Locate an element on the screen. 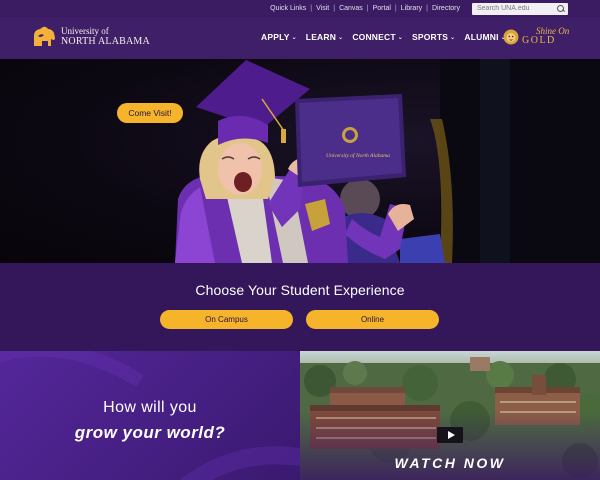  shine-on-gold-logo: Shine On GOLD is located at coordinates (536, 36).